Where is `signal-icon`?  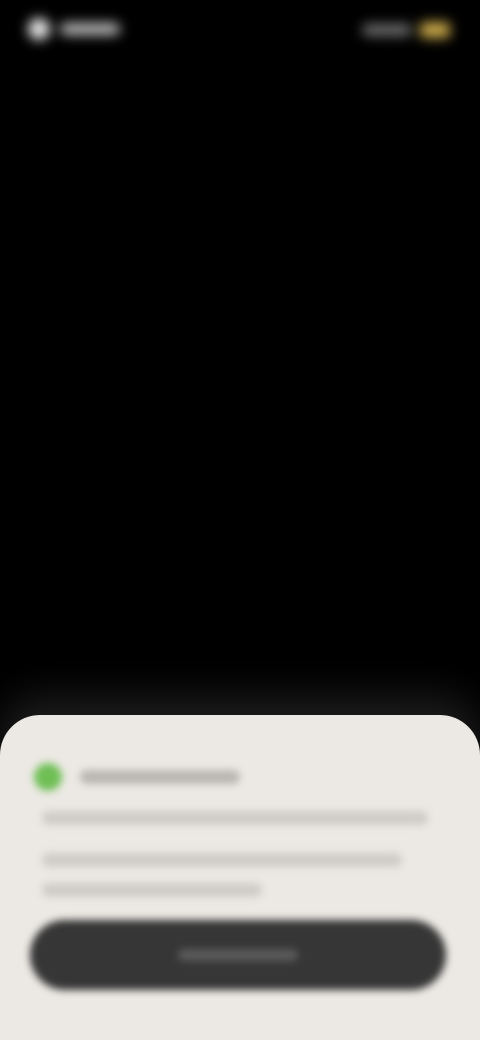
signal-icon is located at coordinates (387, 30).